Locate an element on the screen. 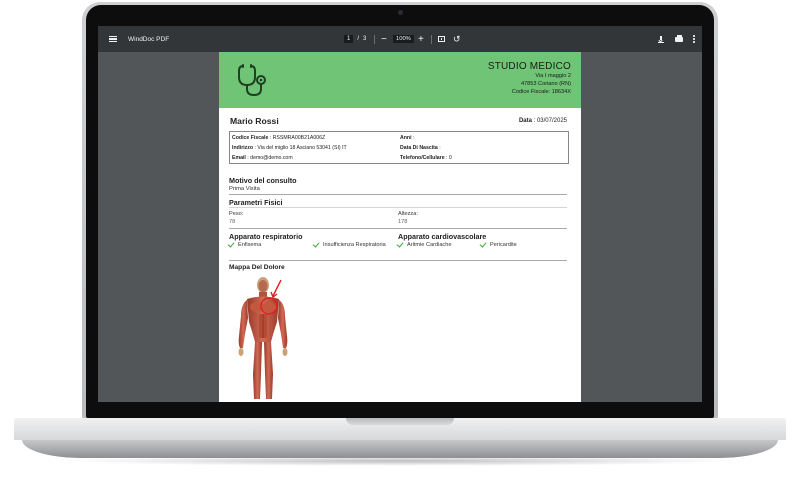  data-nascita-value: : is located at coordinates (440, 148).